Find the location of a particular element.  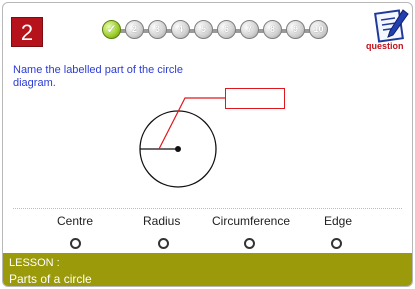

option-radius-label: Radius is located at coordinates (161, 221).